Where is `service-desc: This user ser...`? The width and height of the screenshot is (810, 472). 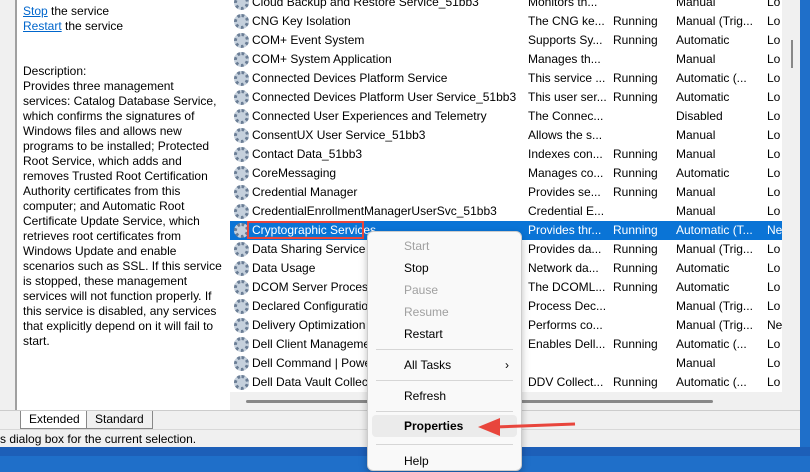 service-desc: This user ser... is located at coordinates (567, 97).